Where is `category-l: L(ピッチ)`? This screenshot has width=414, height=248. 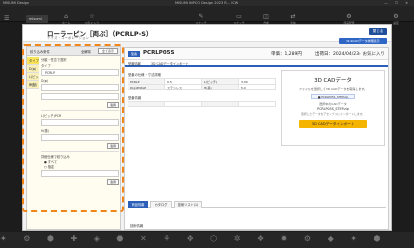
category-l: L(ピッチ) is located at coordinates (33, 80).